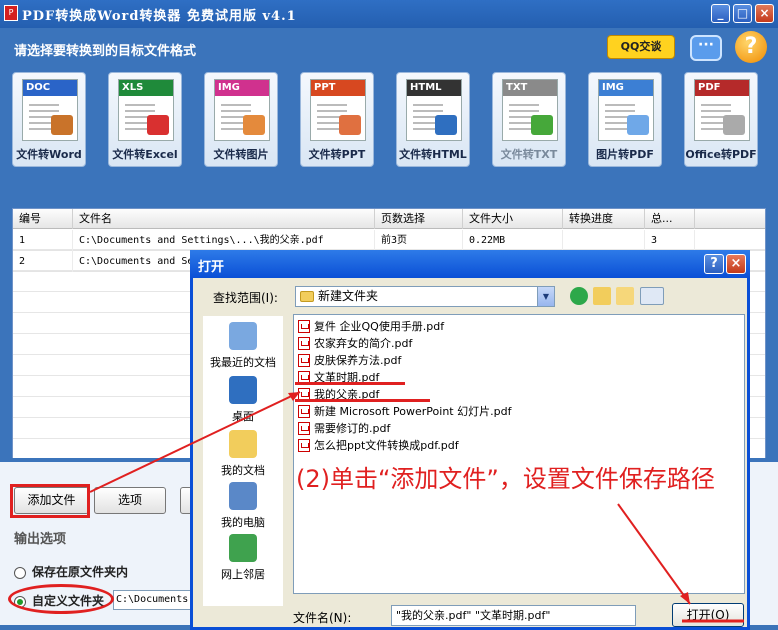 The height and width of the screenshot is (630, 778). I want to click on list-item: 需要修订的.pdf, so click(343, 428).